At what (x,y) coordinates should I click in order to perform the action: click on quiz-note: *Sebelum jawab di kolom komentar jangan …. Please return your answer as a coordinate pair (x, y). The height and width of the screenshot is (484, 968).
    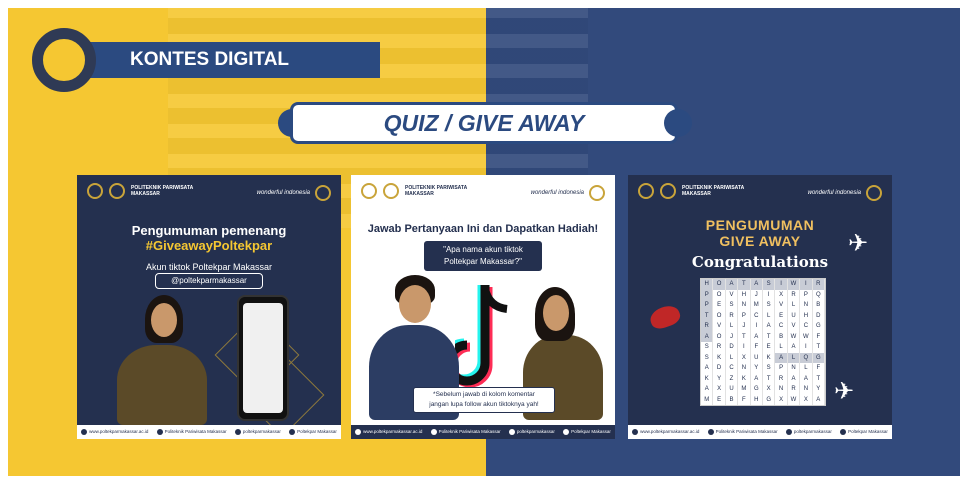
    Looking at the image, I should click on (484, 400).